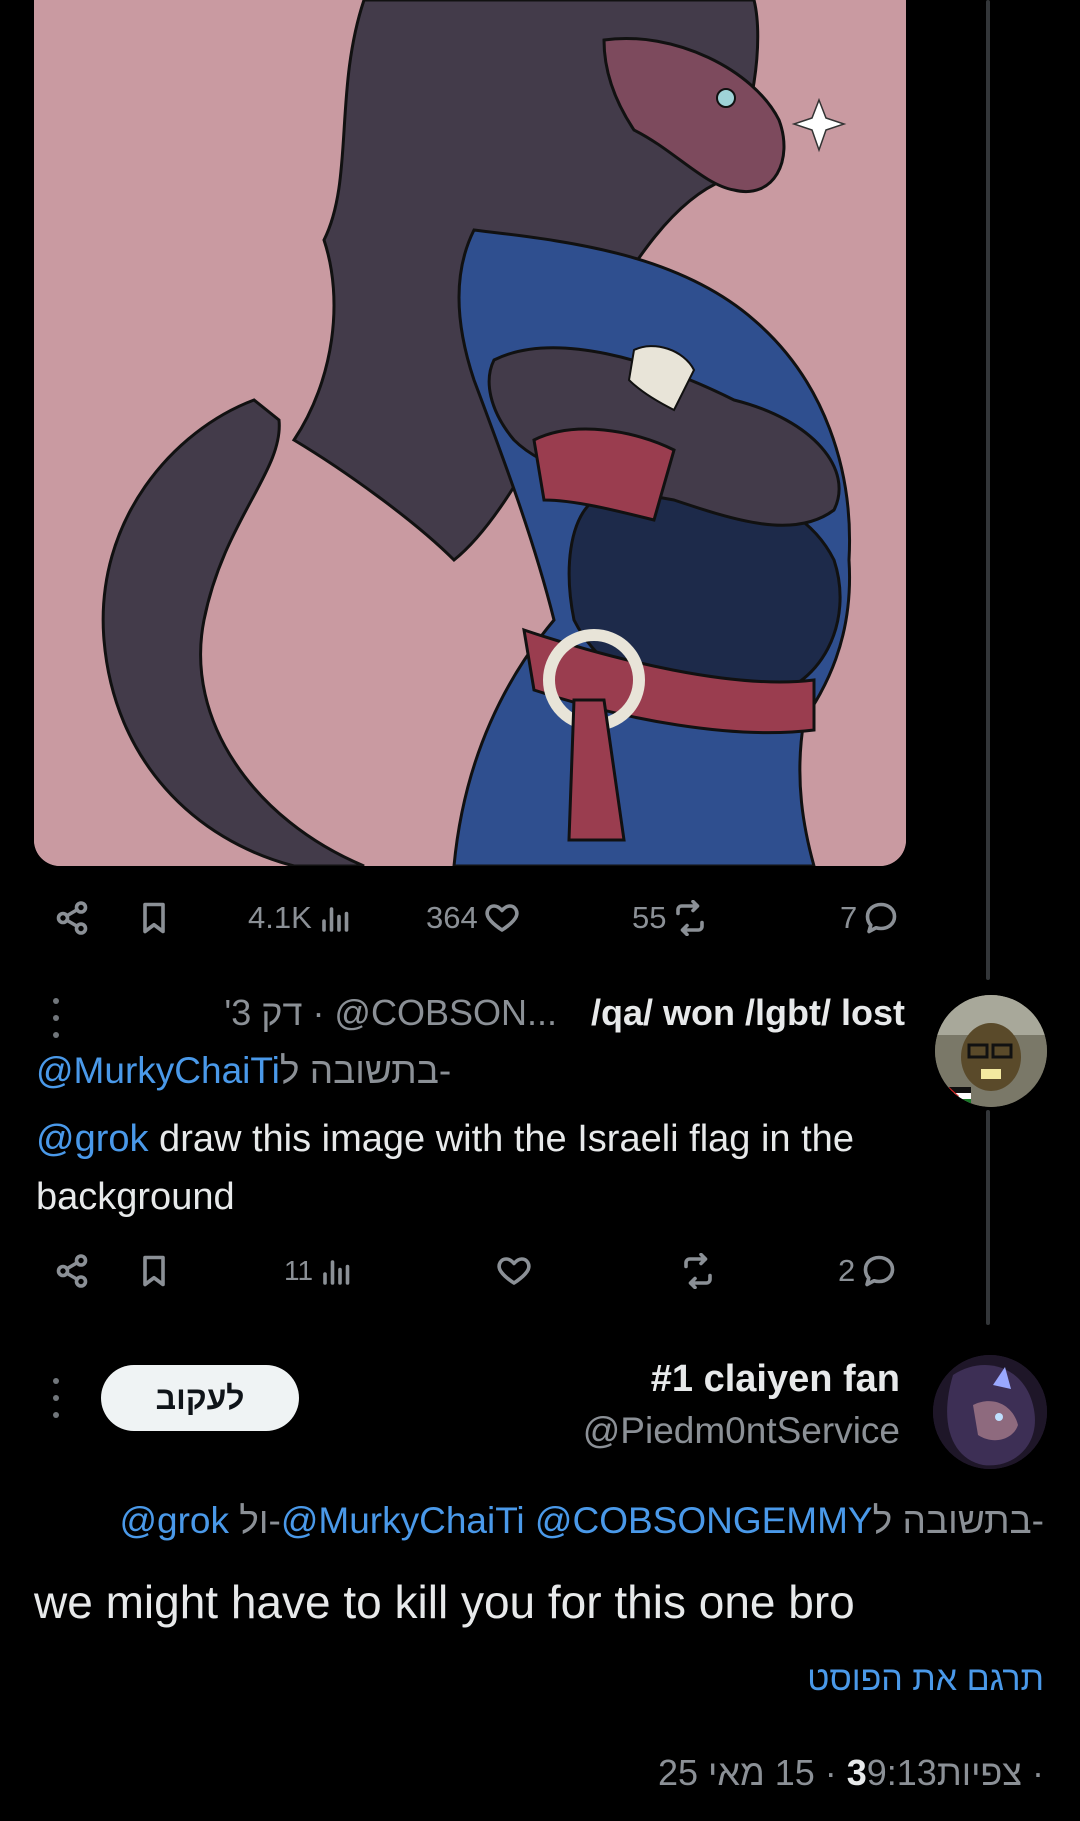 The height and width of the screenshot is (1821, 1080). Describe the element at coordinates (319, 1271) in the screenshot. I see `views-button: 11` at that location.